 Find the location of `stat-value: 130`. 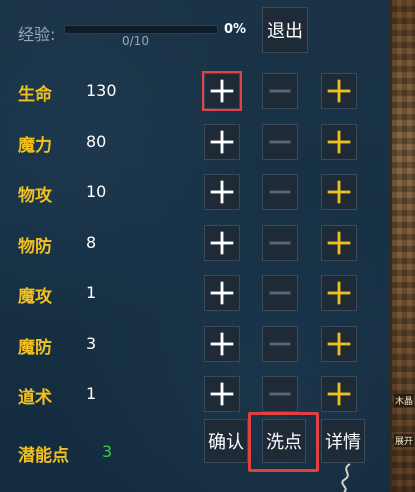

stat-value: 130 is located at coordinates (101, 90).